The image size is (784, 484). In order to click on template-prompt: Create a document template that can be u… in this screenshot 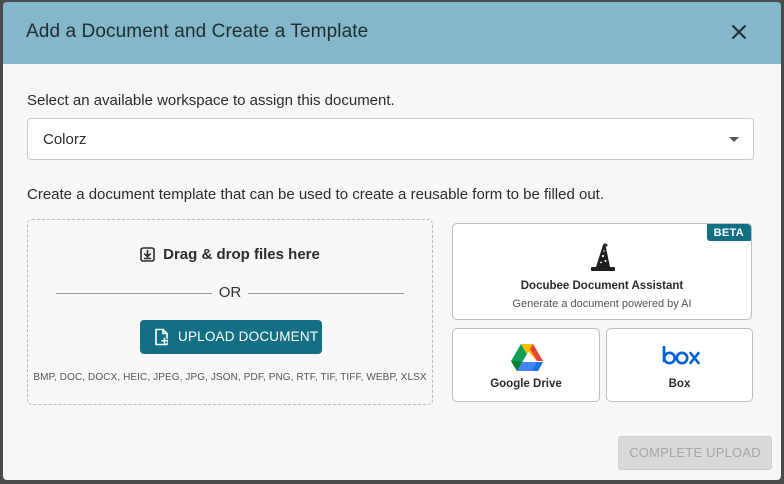, I will do `click(316, 194)`.